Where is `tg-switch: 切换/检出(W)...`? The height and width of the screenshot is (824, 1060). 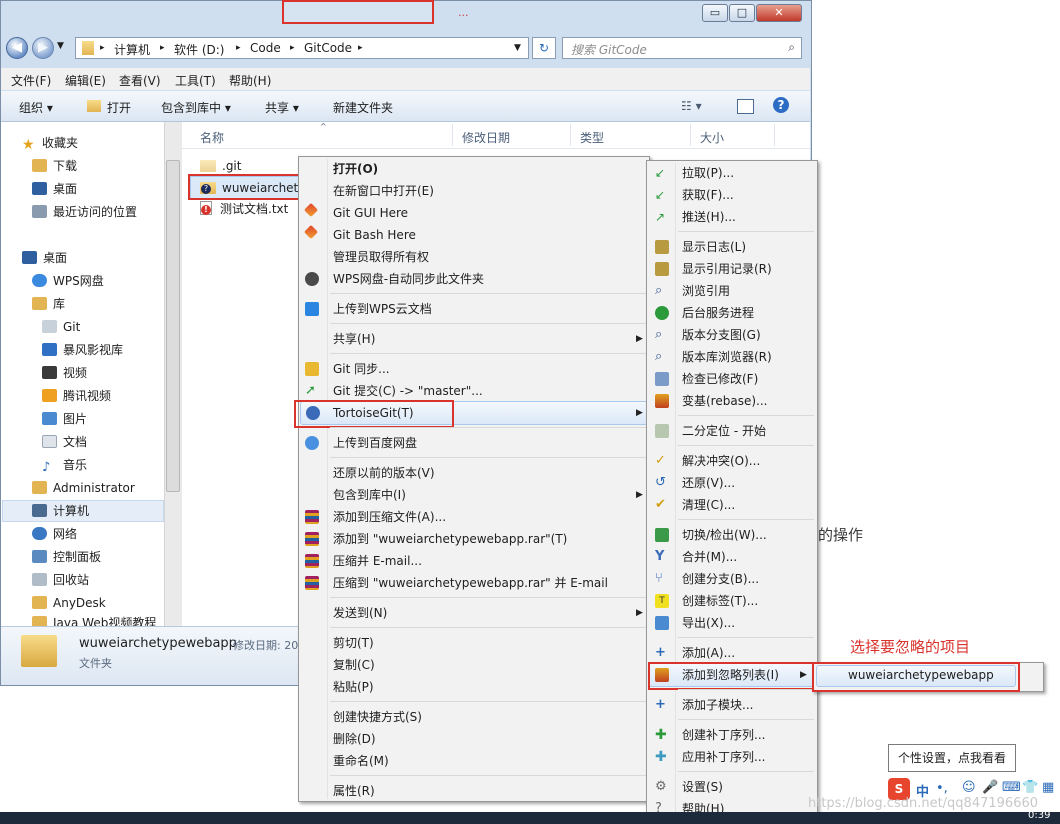 tg-switch: 切换/检出(W)... is located at coordinates (724, 535).